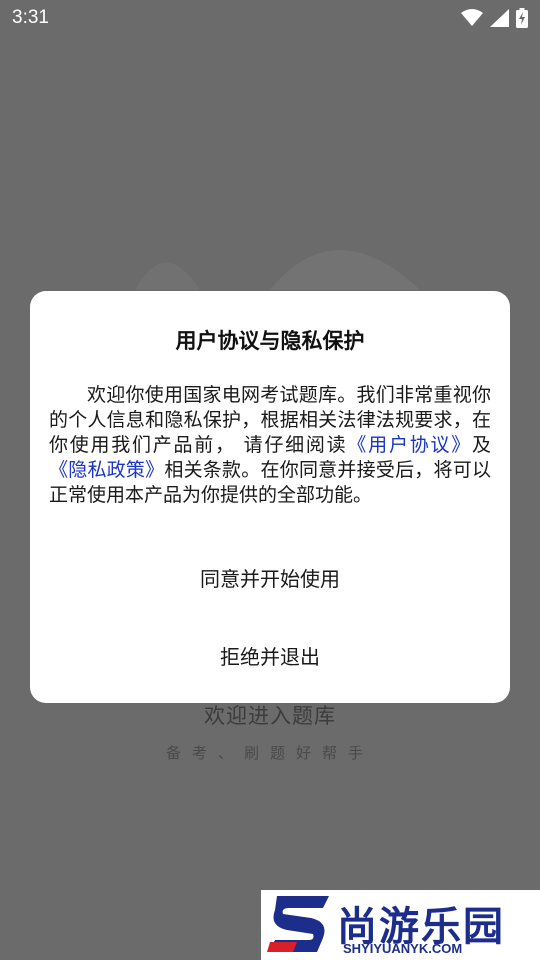 The height and width of the screenshot is (960, 540). Describe the element at coordinates (522, 20) in the screenshot. I see `battery-charging-icon` at that location.